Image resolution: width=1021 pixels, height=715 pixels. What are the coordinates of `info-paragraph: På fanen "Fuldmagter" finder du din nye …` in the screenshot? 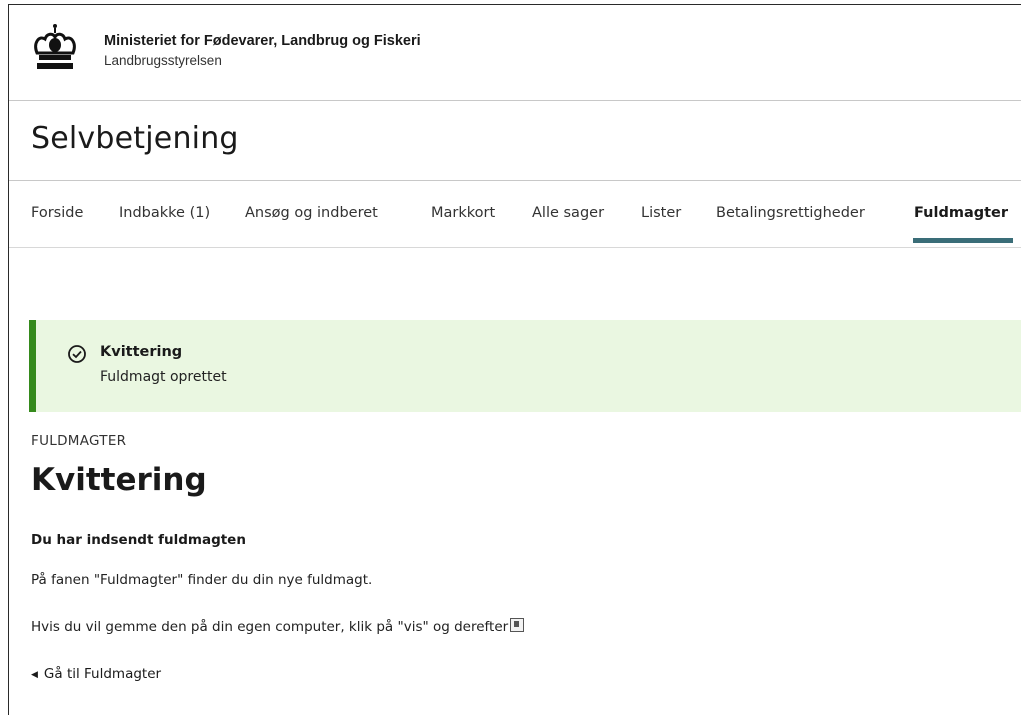 It's located at (202, 580).